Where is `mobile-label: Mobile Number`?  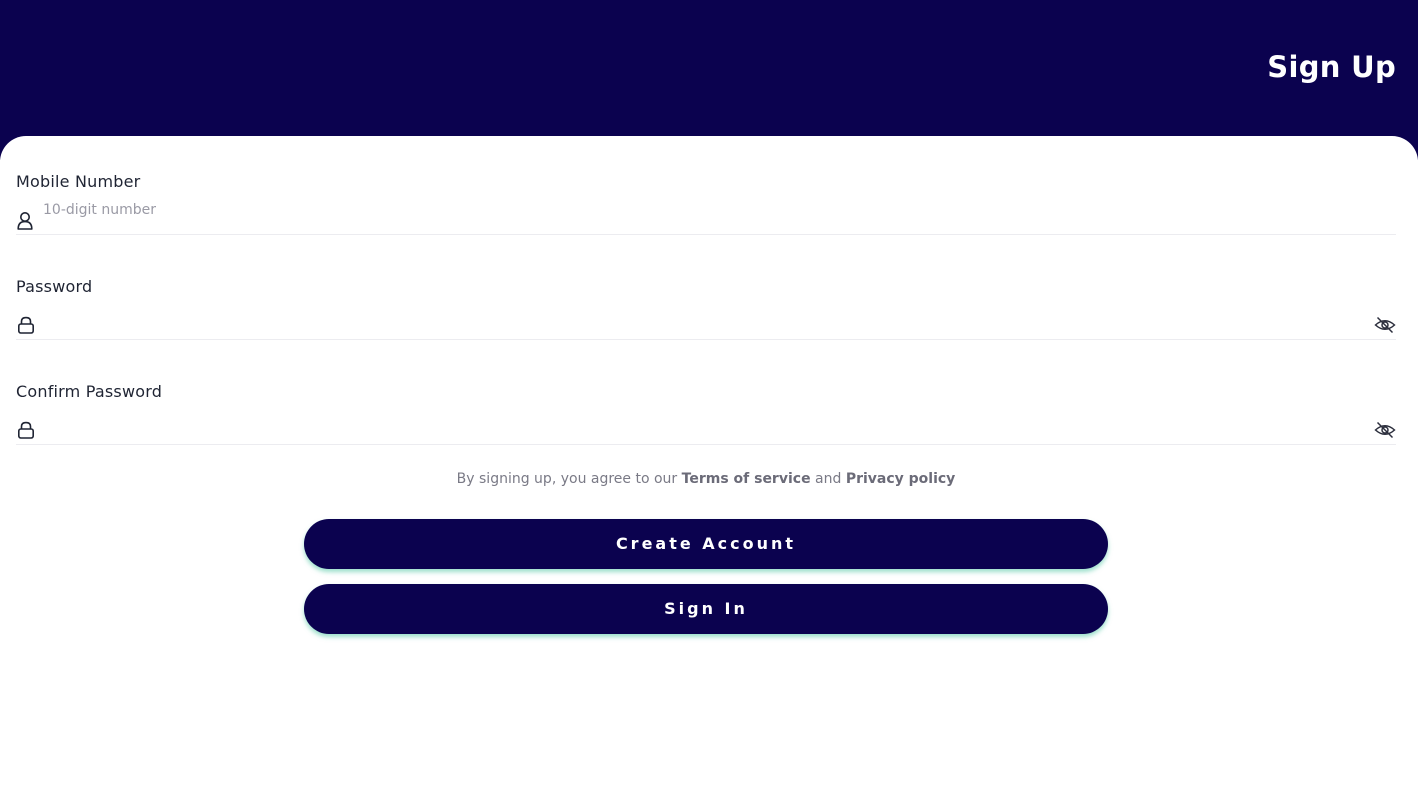
mobile-label: Mobile Number is located at coordinates (78, 181).